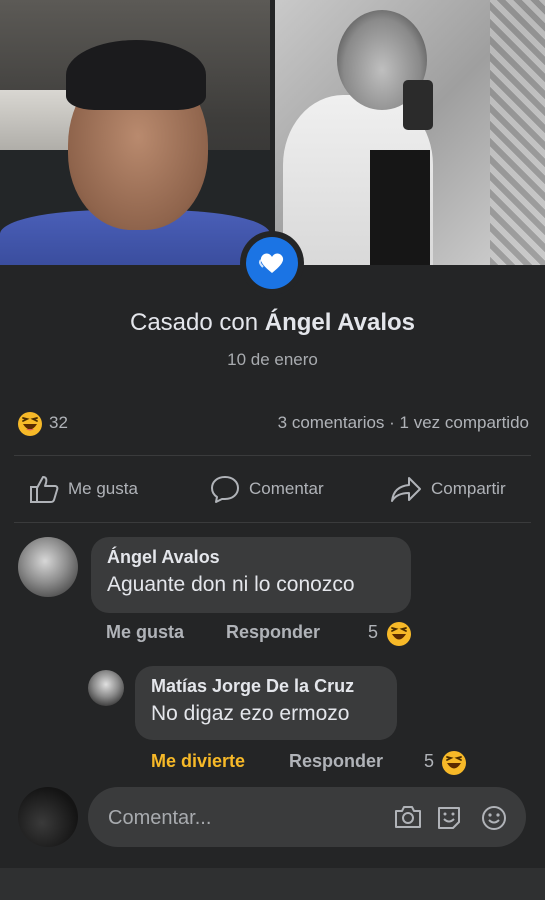 Image resolution: width=545 pixels, height=900 pixels. What do you see at coordinates (272, 359) in the screenshot?
I see `event-date: 10 de enero` at bounding box center [272, 359].